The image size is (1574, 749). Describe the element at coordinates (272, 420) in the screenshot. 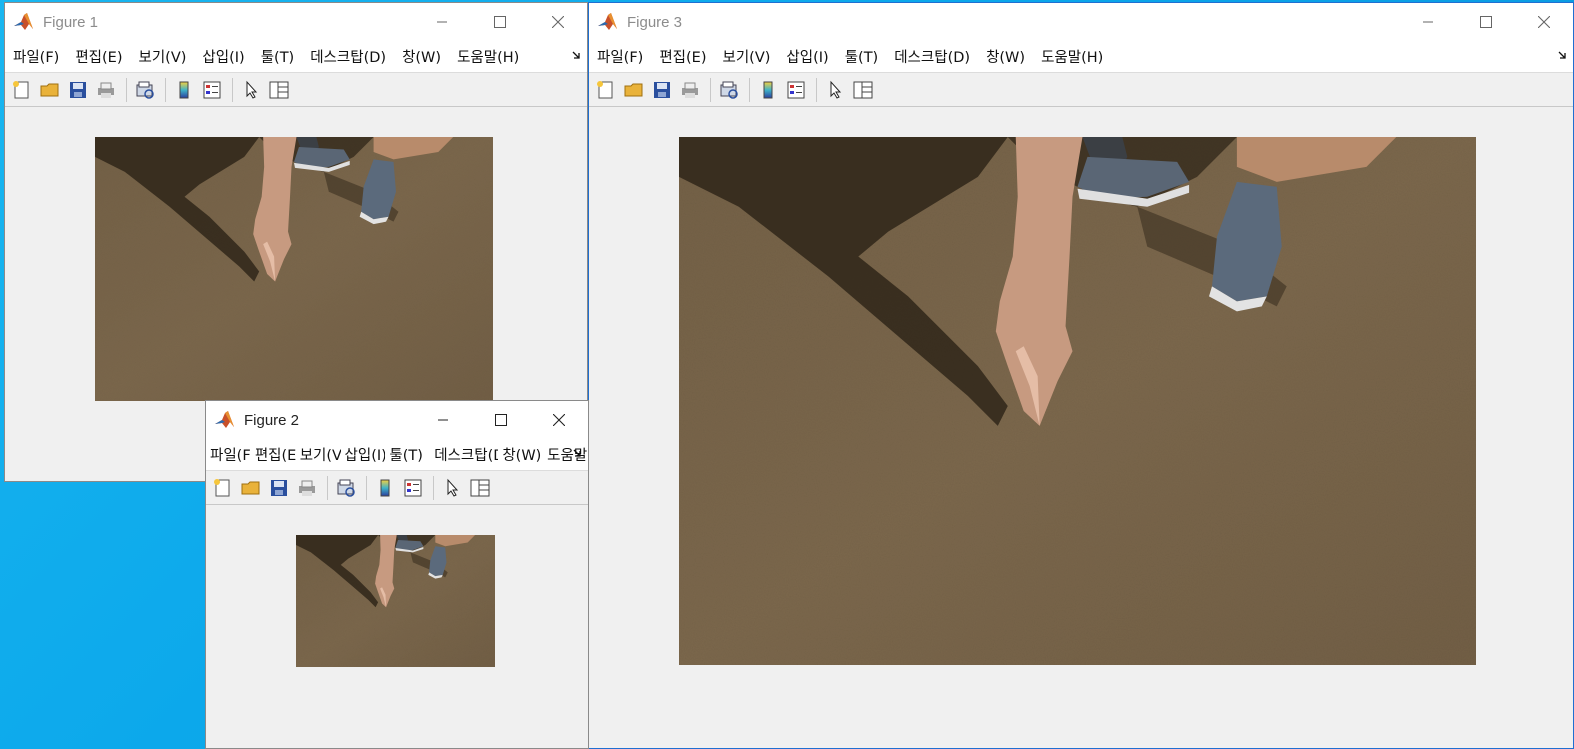

I see `window-title: Figure 2` at that location.